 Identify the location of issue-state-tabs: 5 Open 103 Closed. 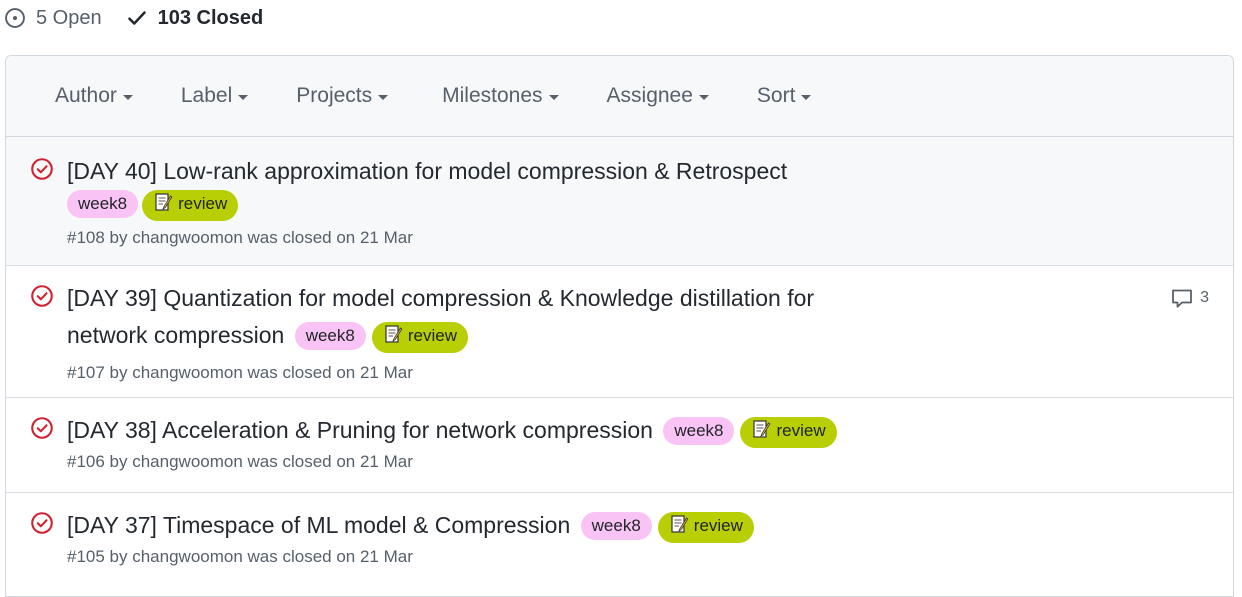
(131, 18).